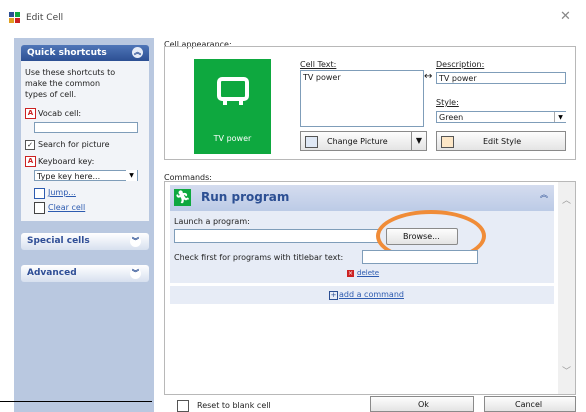  I want to click on ok-label: Ok, so click(423, 404).